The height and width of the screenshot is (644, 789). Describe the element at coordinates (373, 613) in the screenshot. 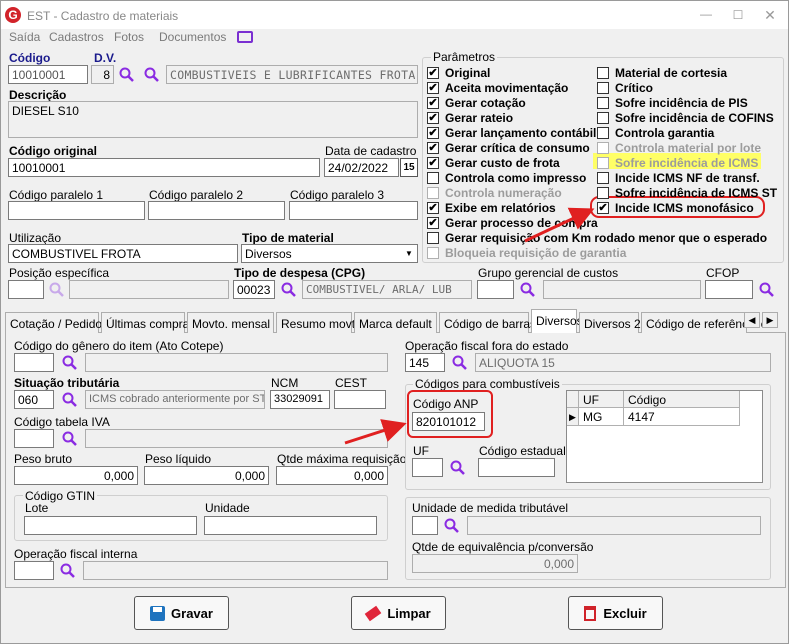

I see `eraser-icon` at that location.